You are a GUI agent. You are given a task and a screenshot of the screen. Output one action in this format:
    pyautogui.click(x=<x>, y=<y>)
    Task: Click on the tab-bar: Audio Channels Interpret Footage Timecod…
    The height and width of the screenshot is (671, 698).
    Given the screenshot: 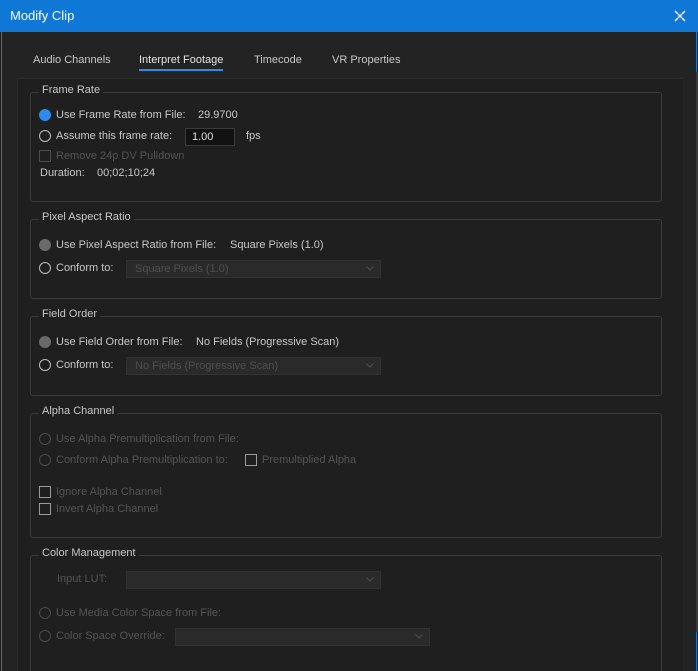 What is the action you would take?
    pyautogui.click(x=349, y=55)
    